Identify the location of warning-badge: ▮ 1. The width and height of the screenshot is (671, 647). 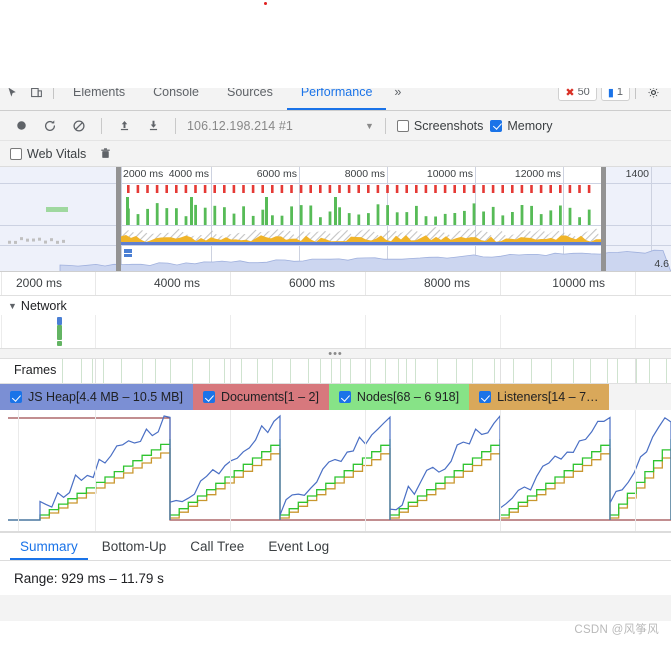
(615, 94).